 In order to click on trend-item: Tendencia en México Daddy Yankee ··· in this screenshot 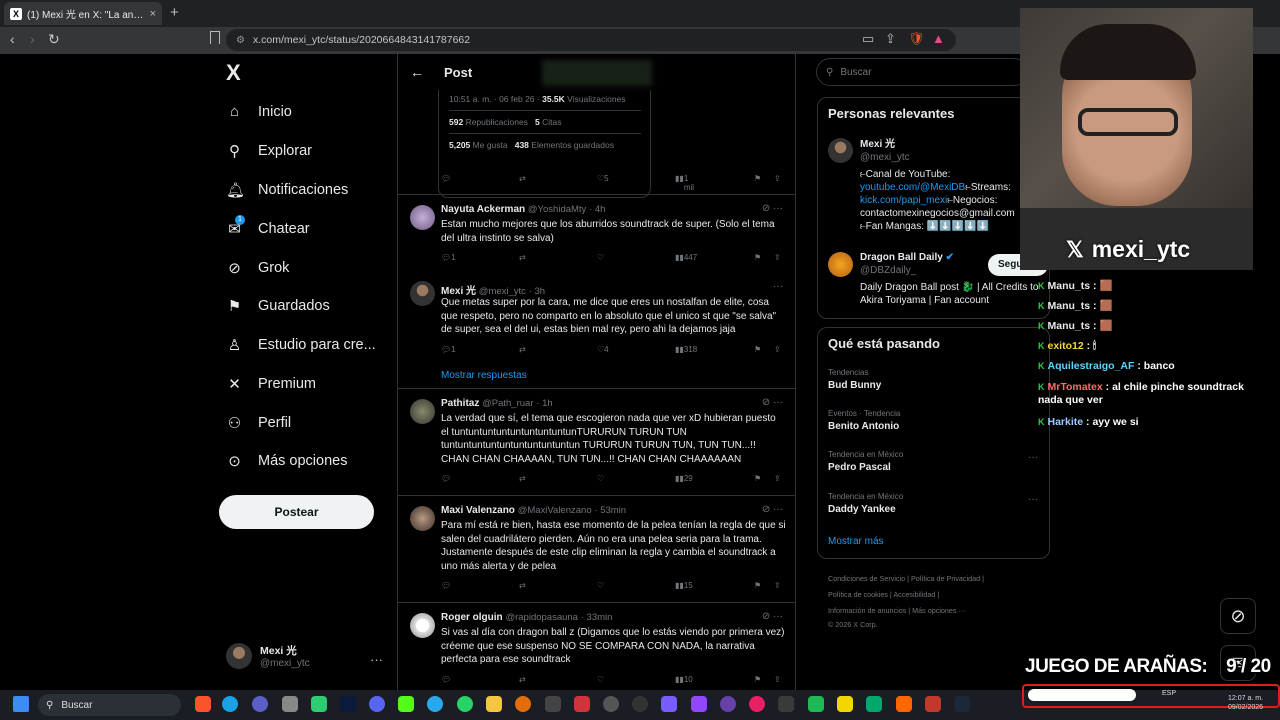, I will do `click(933, 503)`.